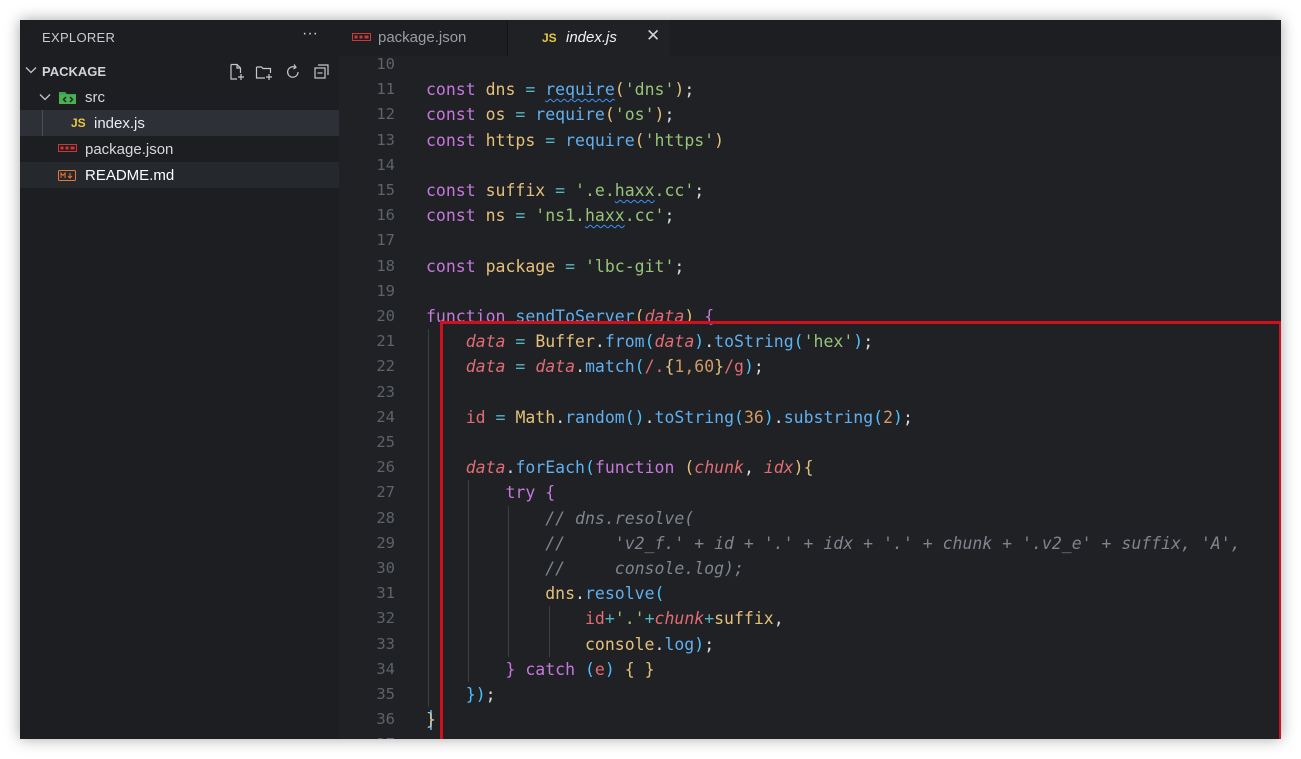 This screenshot has height=759, width=1301. I want to click on code-text: const dns = require('dns');, so click(565, 89).